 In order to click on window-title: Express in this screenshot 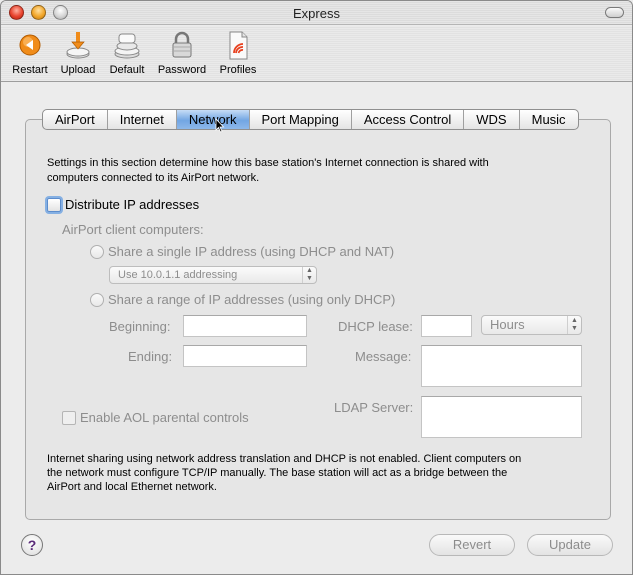, I will do `click(316, 13)`.